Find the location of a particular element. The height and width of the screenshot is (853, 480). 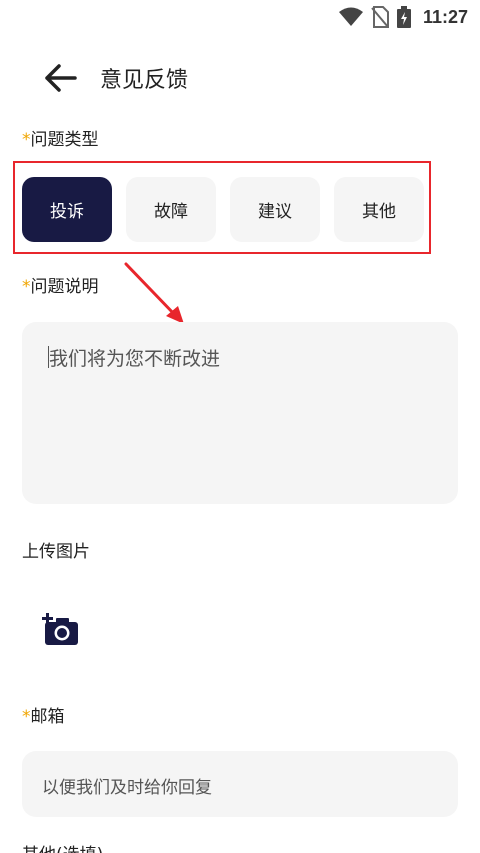

type-option-complaint: 投诉 is located at coordinates (67, 209).